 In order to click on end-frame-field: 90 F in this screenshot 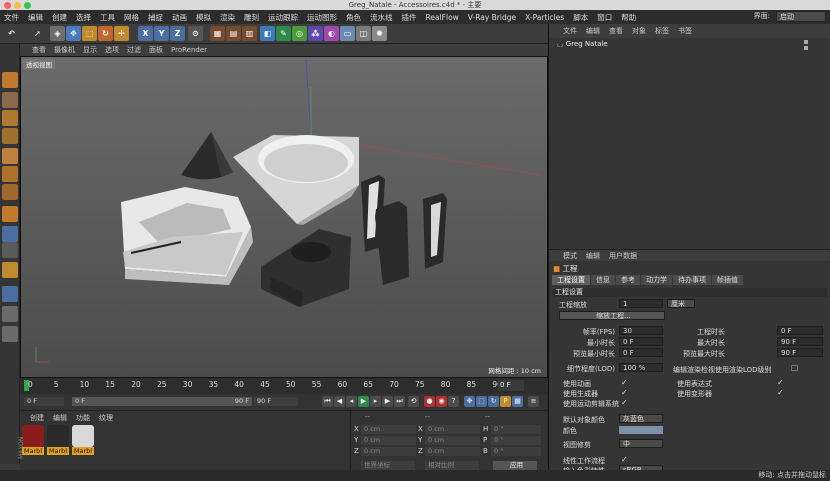, I will do `click(276, 401)`.